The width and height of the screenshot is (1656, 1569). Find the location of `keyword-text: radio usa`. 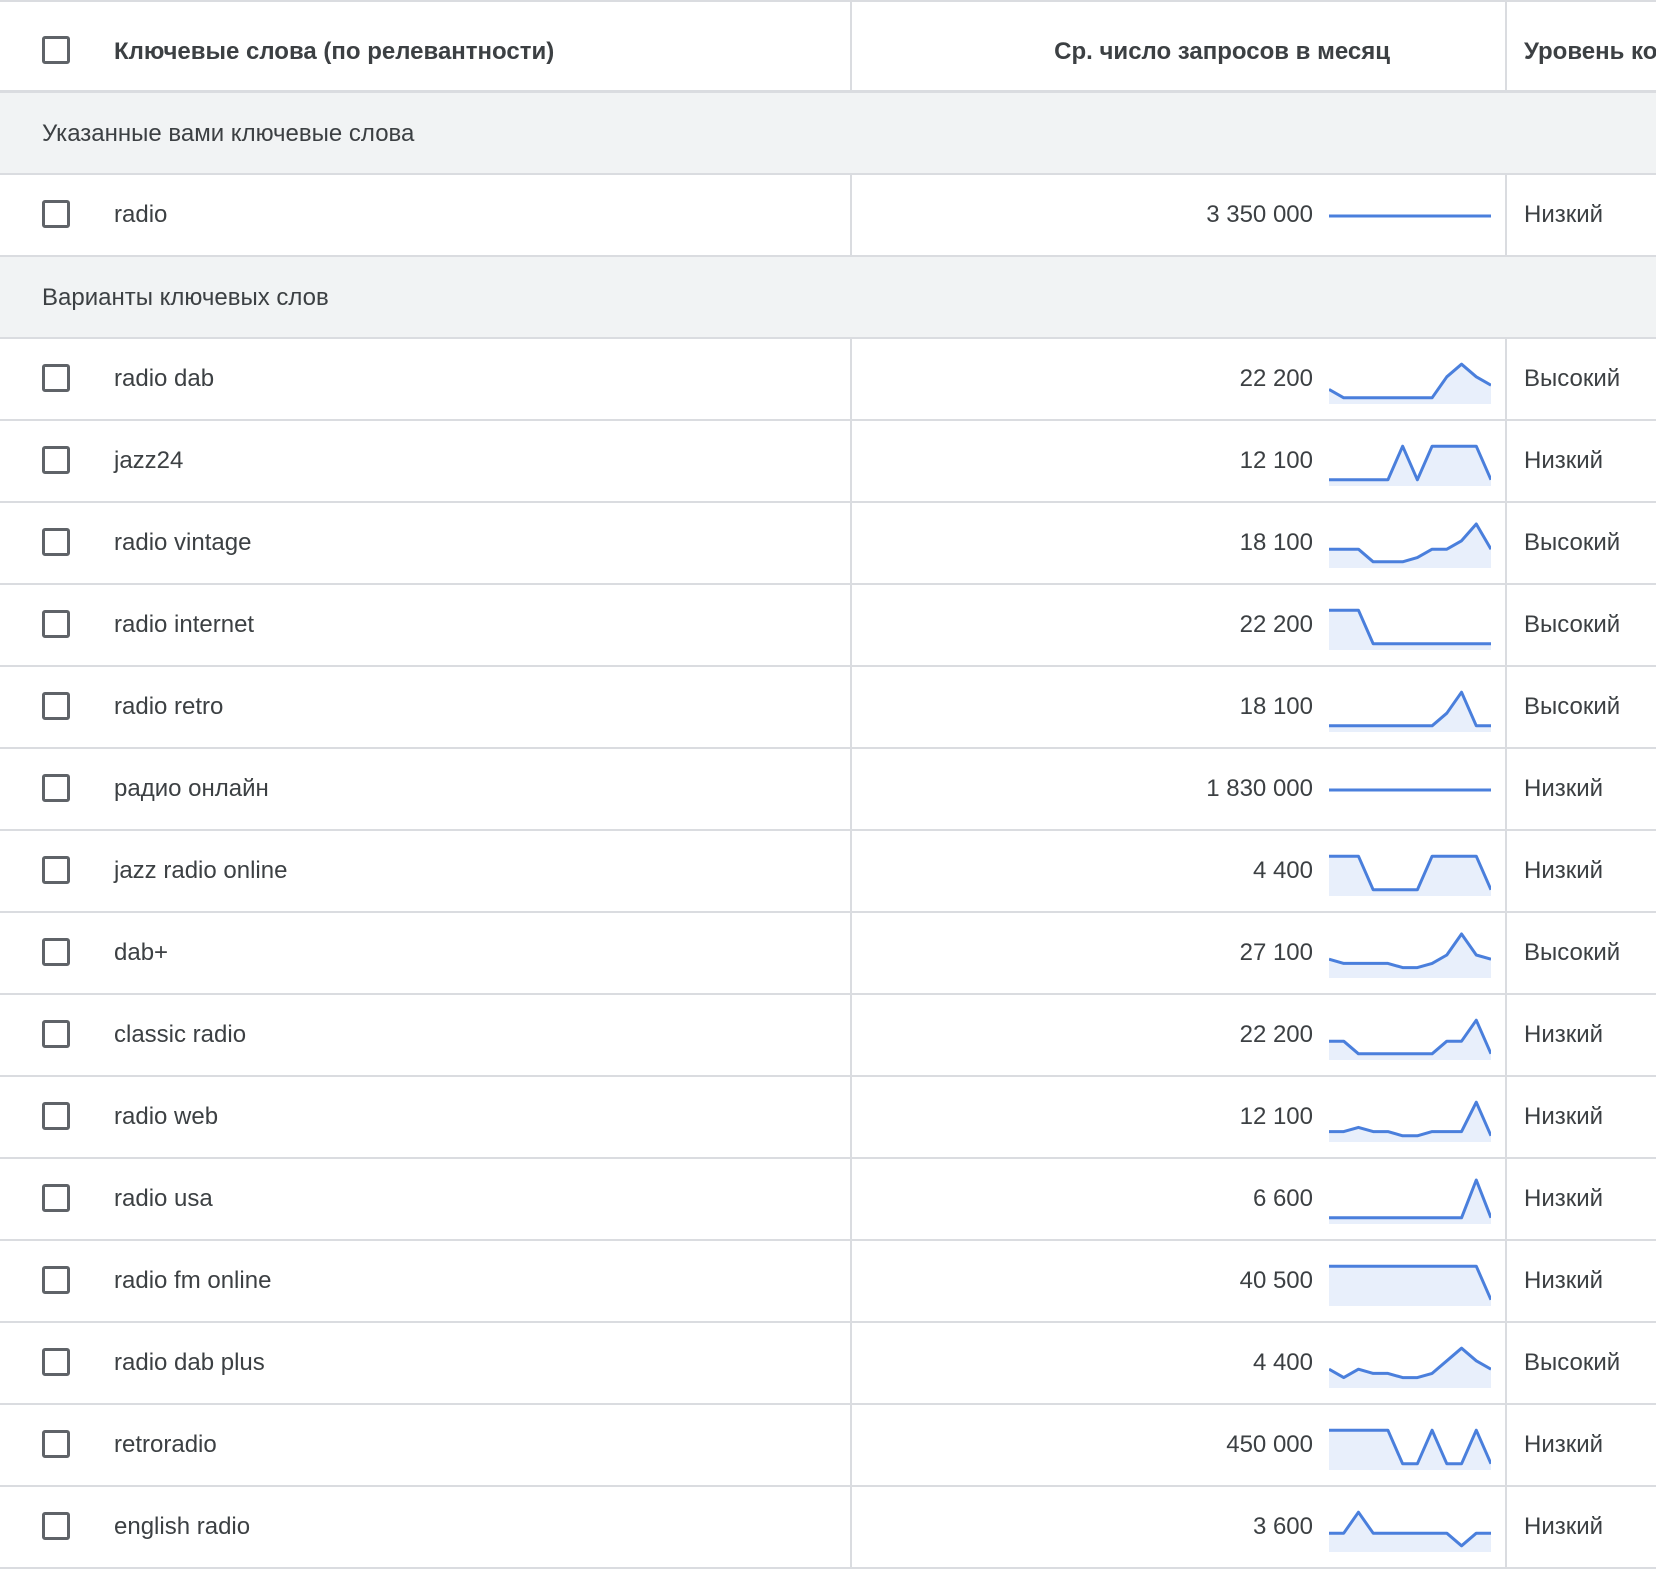

keyword-text: radio usa is located at coordinates (163, 1198).